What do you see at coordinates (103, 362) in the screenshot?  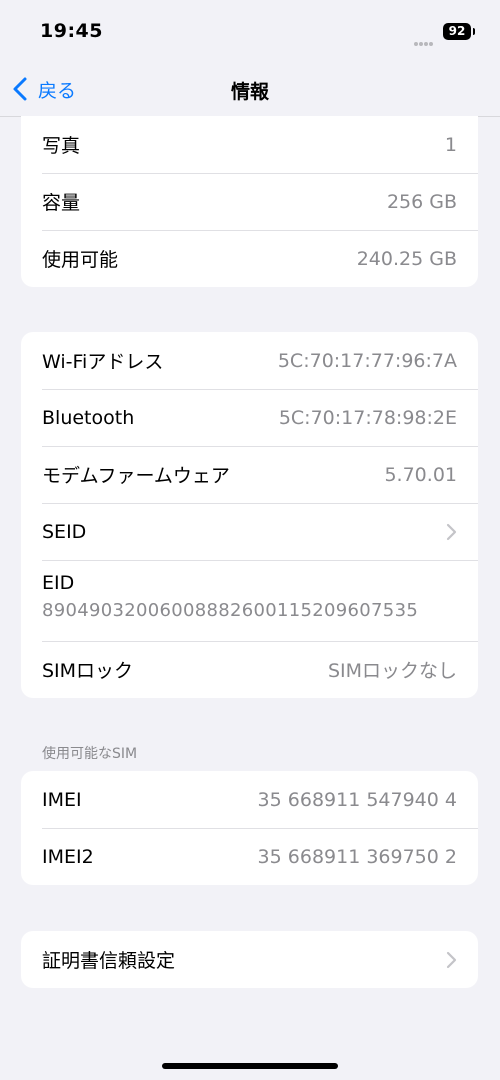 I see `wifi-address-label: Wi-Fiアドレス` at bounding box center [103, 362].